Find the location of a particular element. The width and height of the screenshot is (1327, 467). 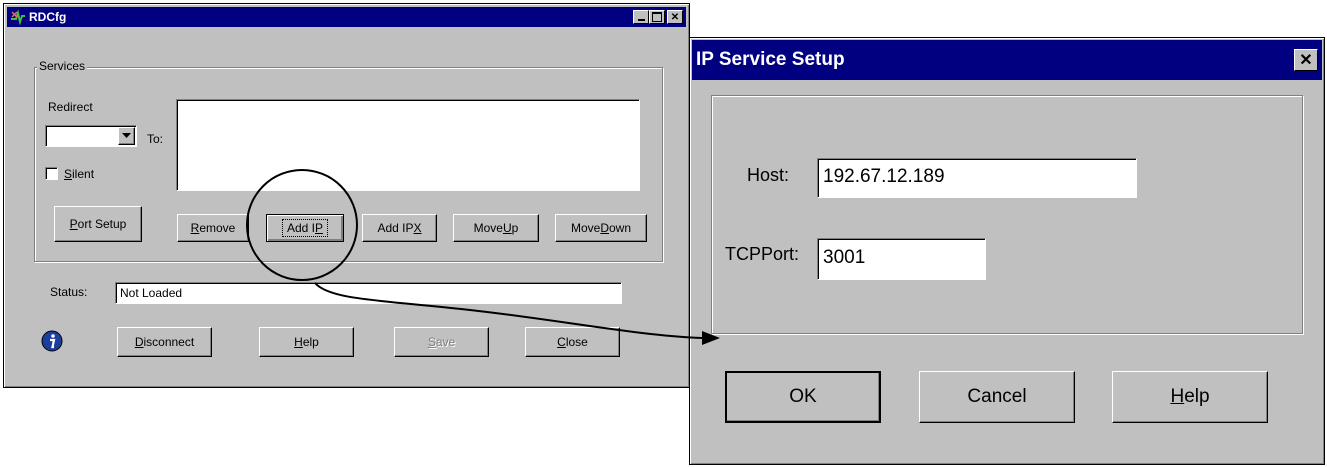

highlight-circle is located at coordinates (302, 225).